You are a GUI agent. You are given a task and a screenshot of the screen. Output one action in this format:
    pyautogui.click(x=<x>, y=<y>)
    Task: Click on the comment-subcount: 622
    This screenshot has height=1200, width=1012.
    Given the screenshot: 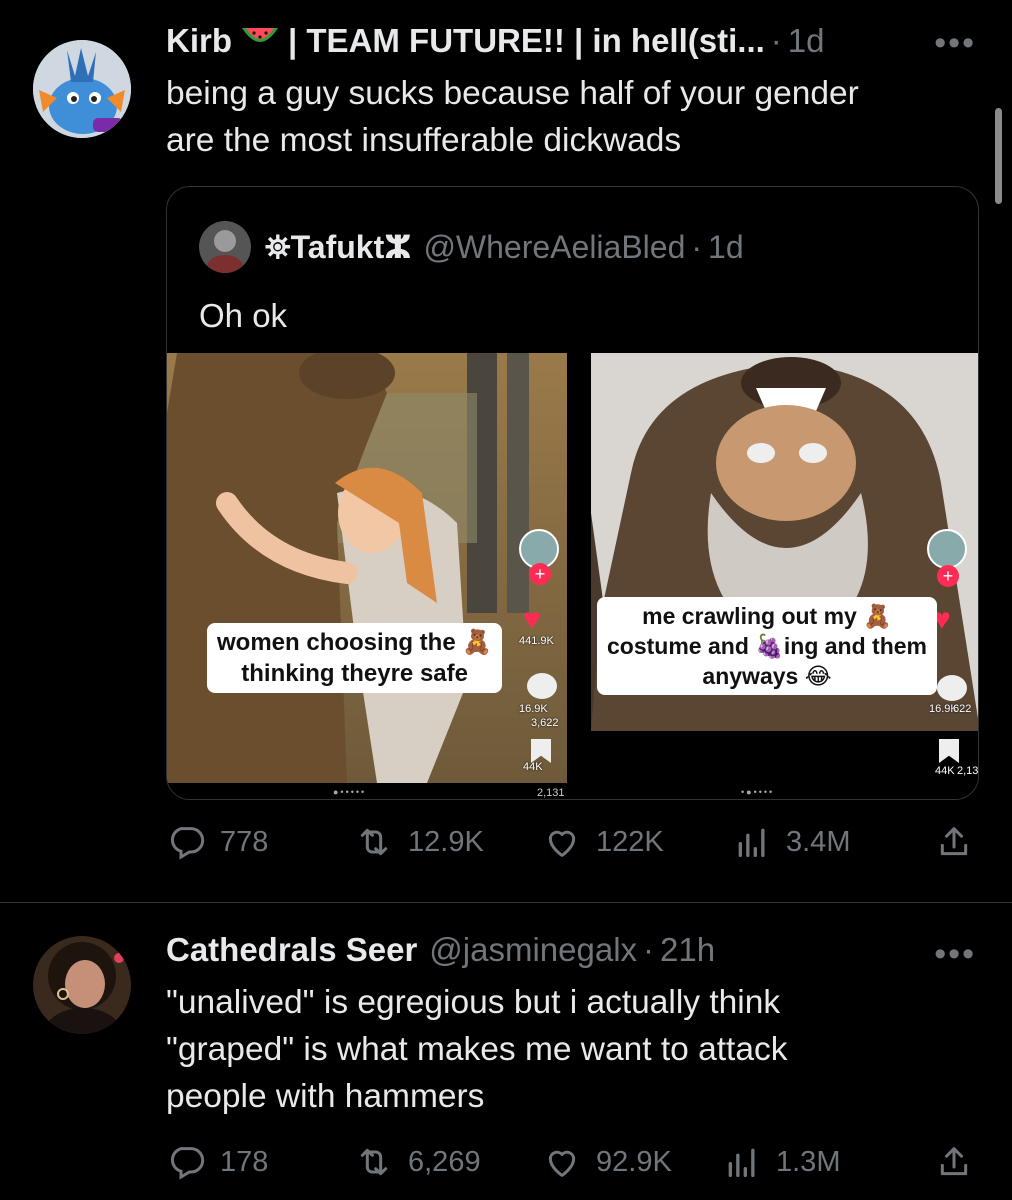 What is the action you would take?
    pyautogui.click(x=962, y=709)
    